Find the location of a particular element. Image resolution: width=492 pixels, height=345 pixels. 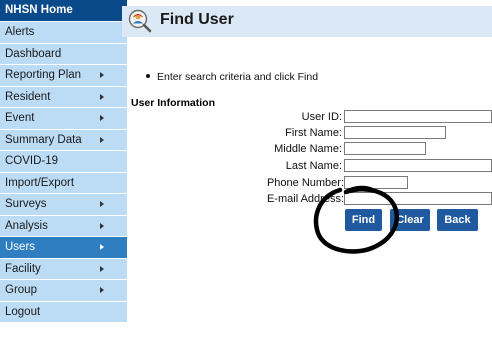

sidebar-item-surveys: Surveys is located at coordinates (63, 204).